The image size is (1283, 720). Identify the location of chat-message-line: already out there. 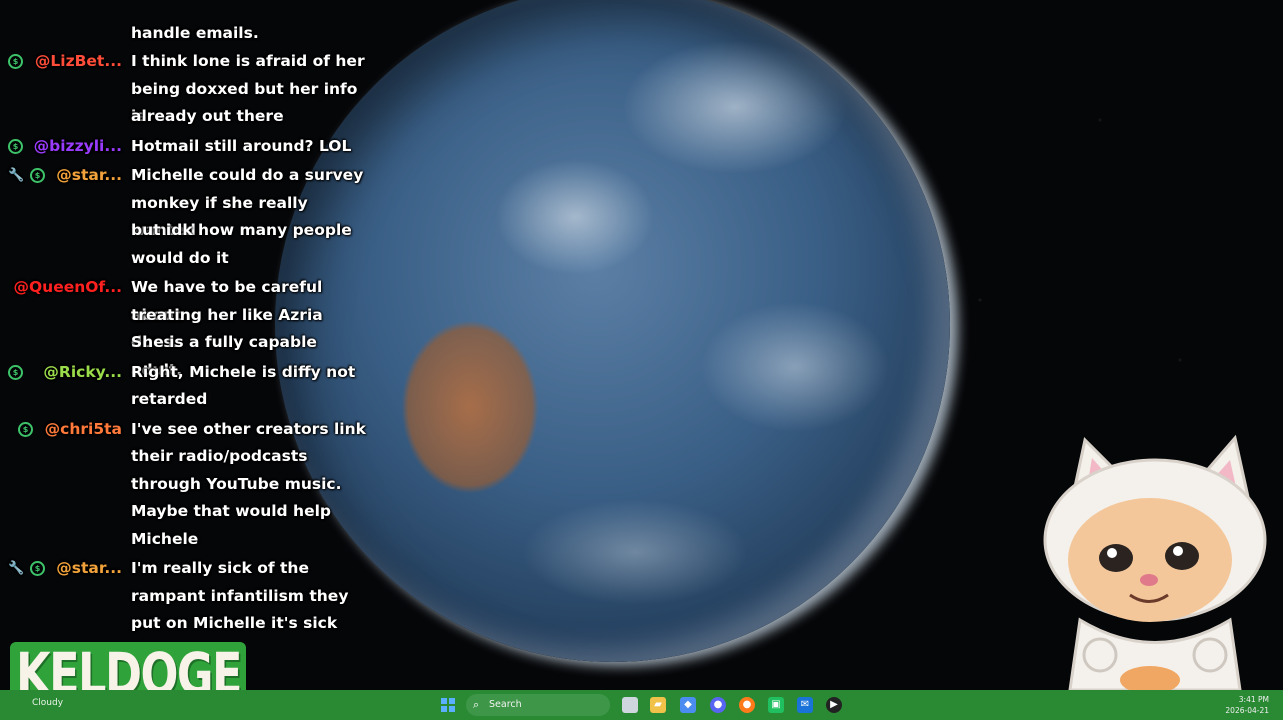
(207, 116).